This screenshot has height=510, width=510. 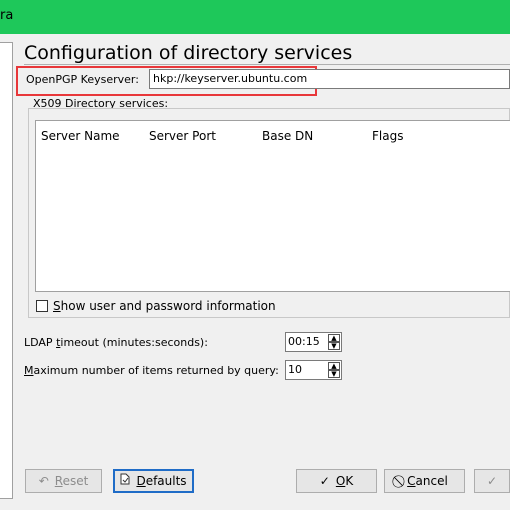 I want to click on column-header-server-name: Server Name, so click(x=80, y=136).